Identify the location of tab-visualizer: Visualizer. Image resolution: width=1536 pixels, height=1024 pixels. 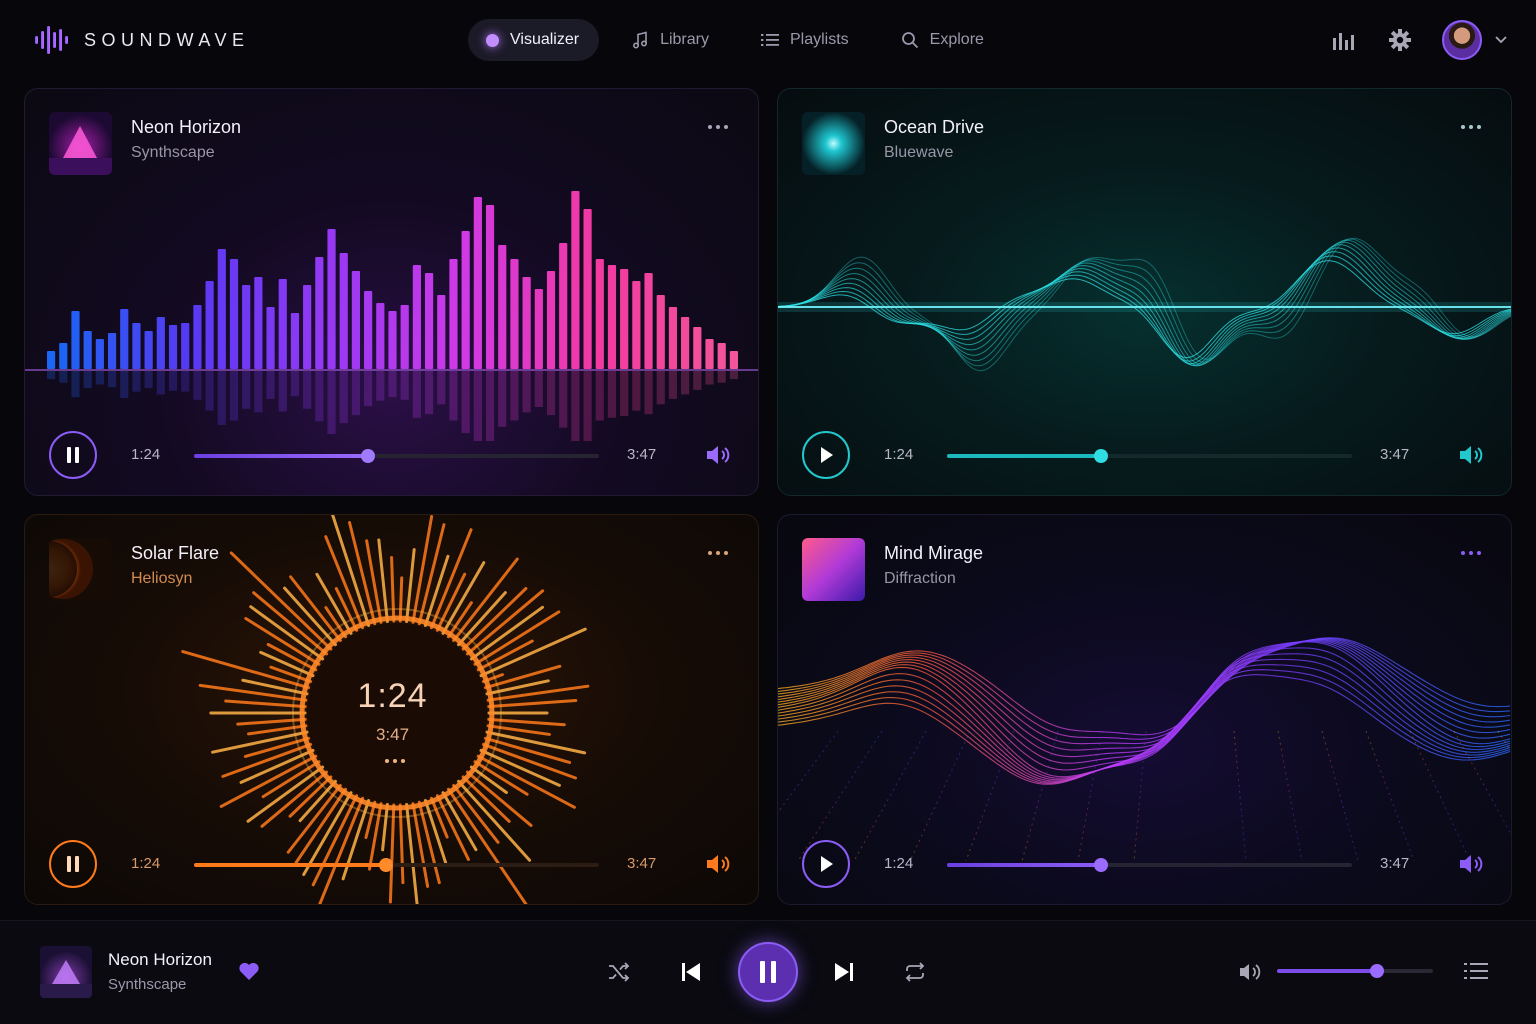
(534, 40).